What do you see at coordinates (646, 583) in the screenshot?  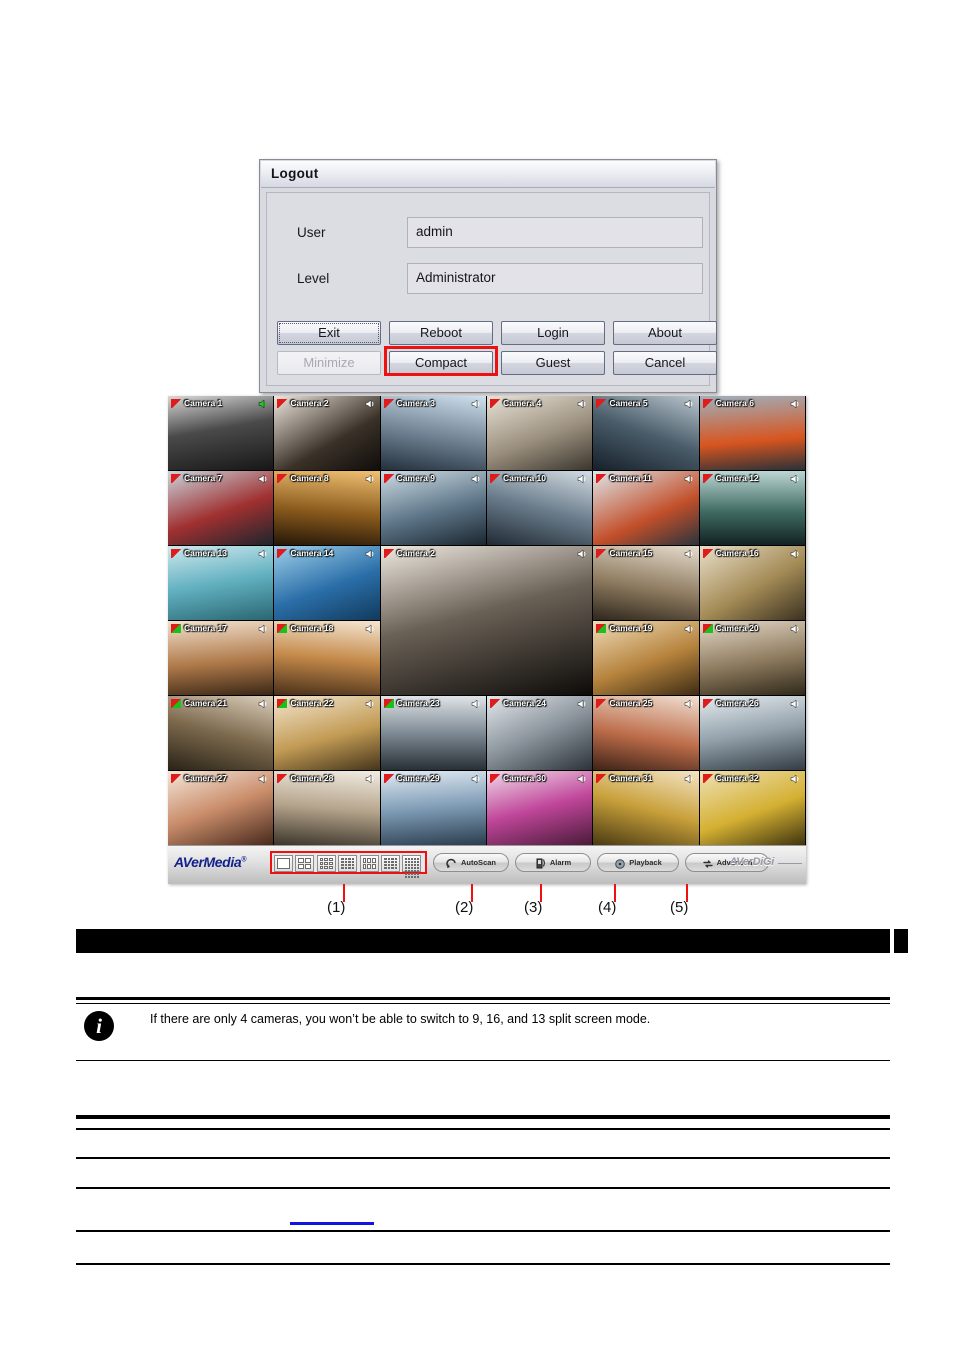 I see `camera-tile: Camera 15` at bounding box center [646, 583].